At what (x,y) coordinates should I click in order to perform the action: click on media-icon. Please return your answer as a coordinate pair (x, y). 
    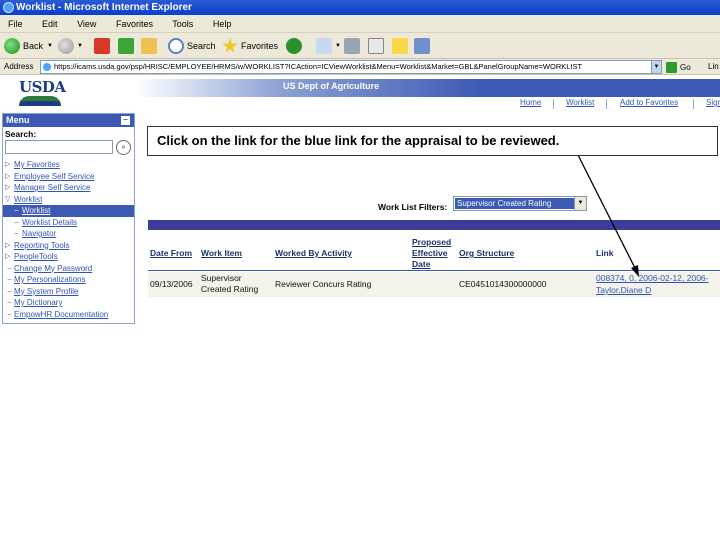
    Looking at the image, I should click on (294, 46).